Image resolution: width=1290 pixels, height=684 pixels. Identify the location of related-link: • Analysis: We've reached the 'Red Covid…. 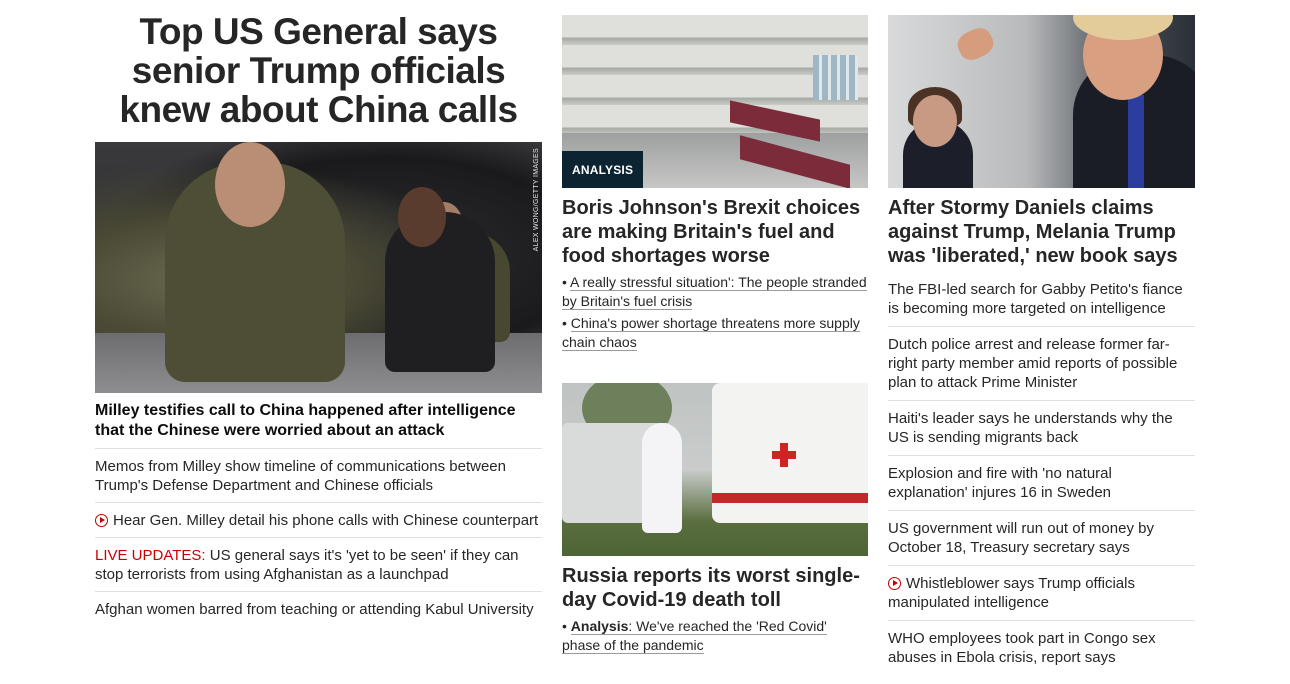
(715, 636).